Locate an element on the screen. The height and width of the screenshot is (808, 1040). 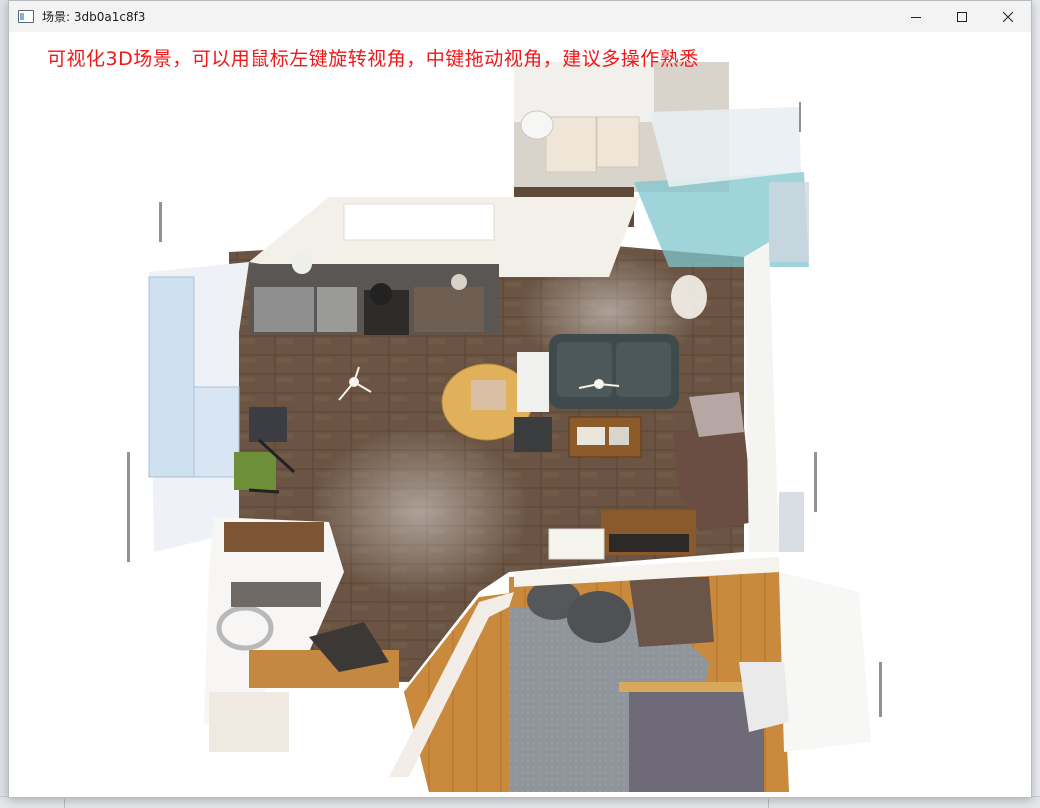
lower-shelf is located at coordinates (249, 722).